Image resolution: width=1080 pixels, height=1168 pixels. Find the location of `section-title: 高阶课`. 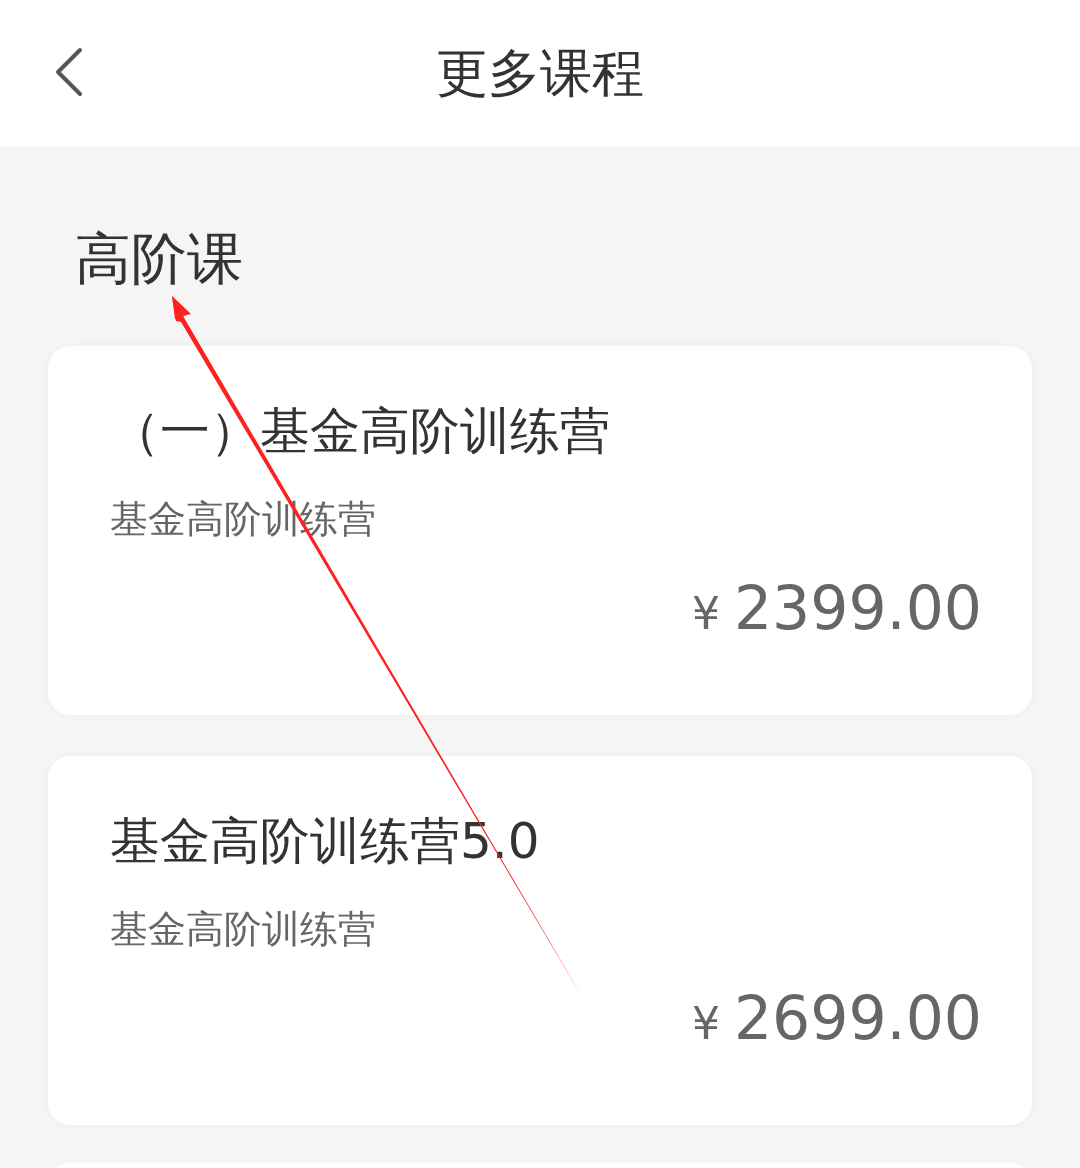

section-title: 高阶课 is located at coordinates (159, 259).